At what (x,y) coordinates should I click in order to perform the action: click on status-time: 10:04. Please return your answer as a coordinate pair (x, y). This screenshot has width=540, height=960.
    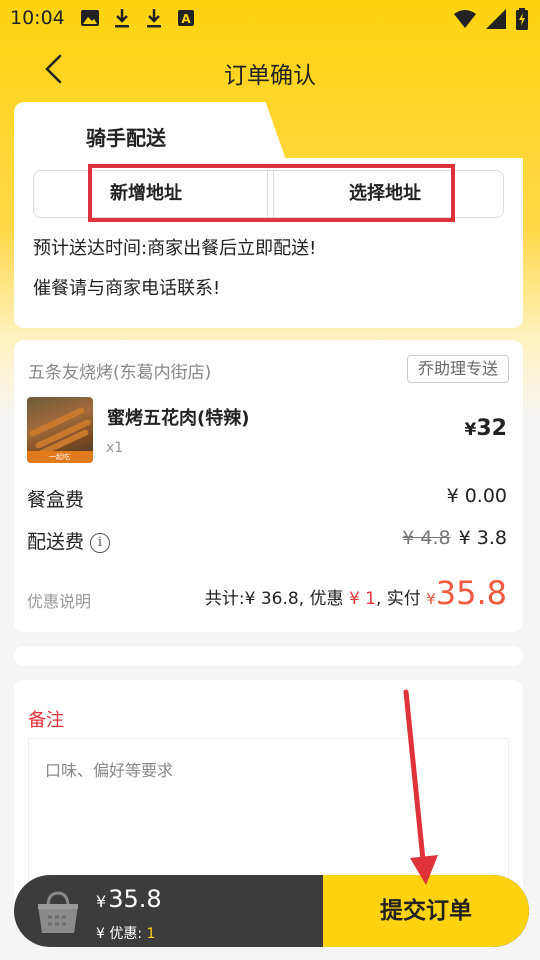
    Looking at the image, I should click on (37, 18).